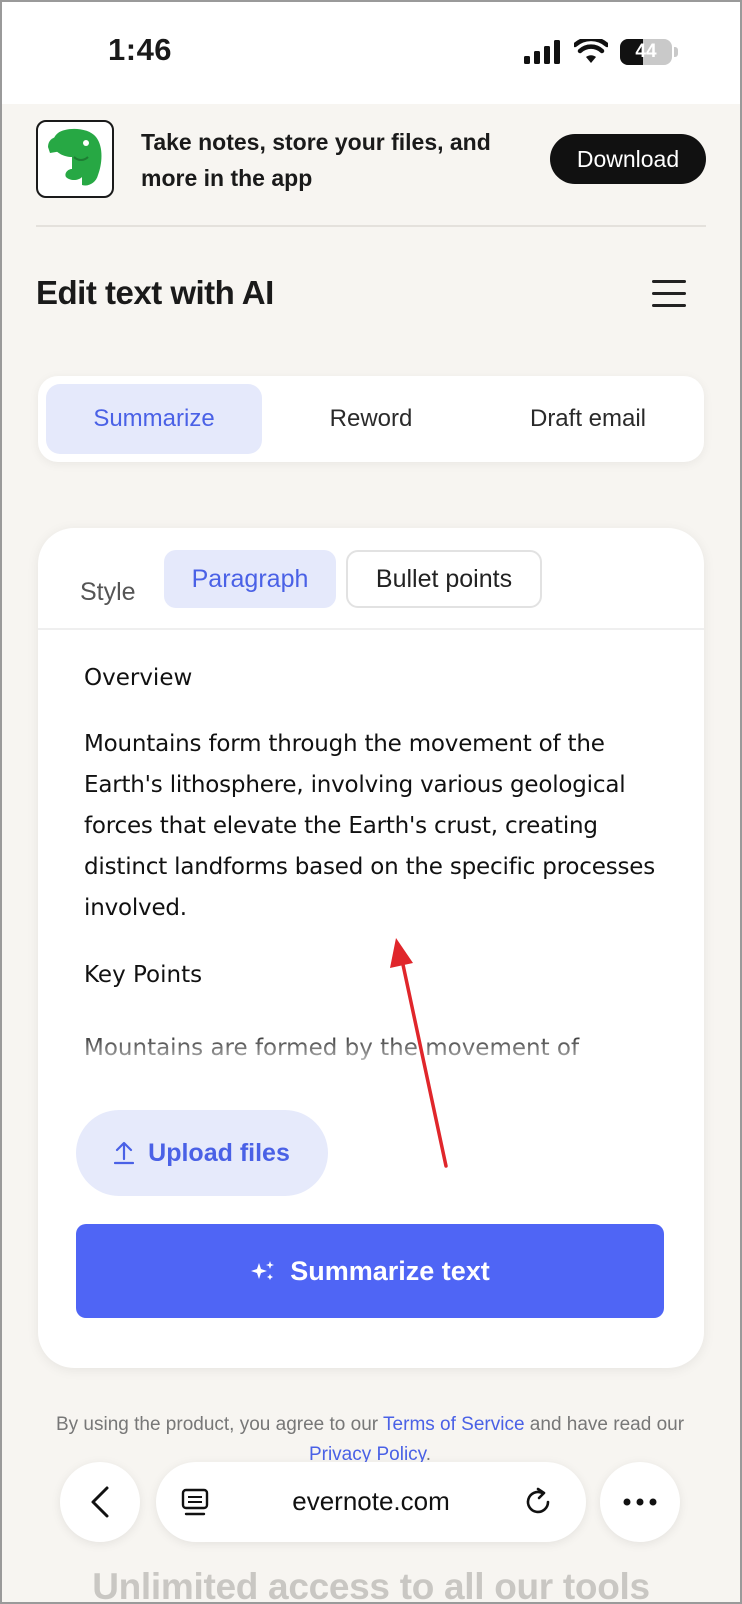  What do you see at coordinates (542, 52) in the screenshot?
I see `cellular-signal-icon` at bounding box center [542, 52].